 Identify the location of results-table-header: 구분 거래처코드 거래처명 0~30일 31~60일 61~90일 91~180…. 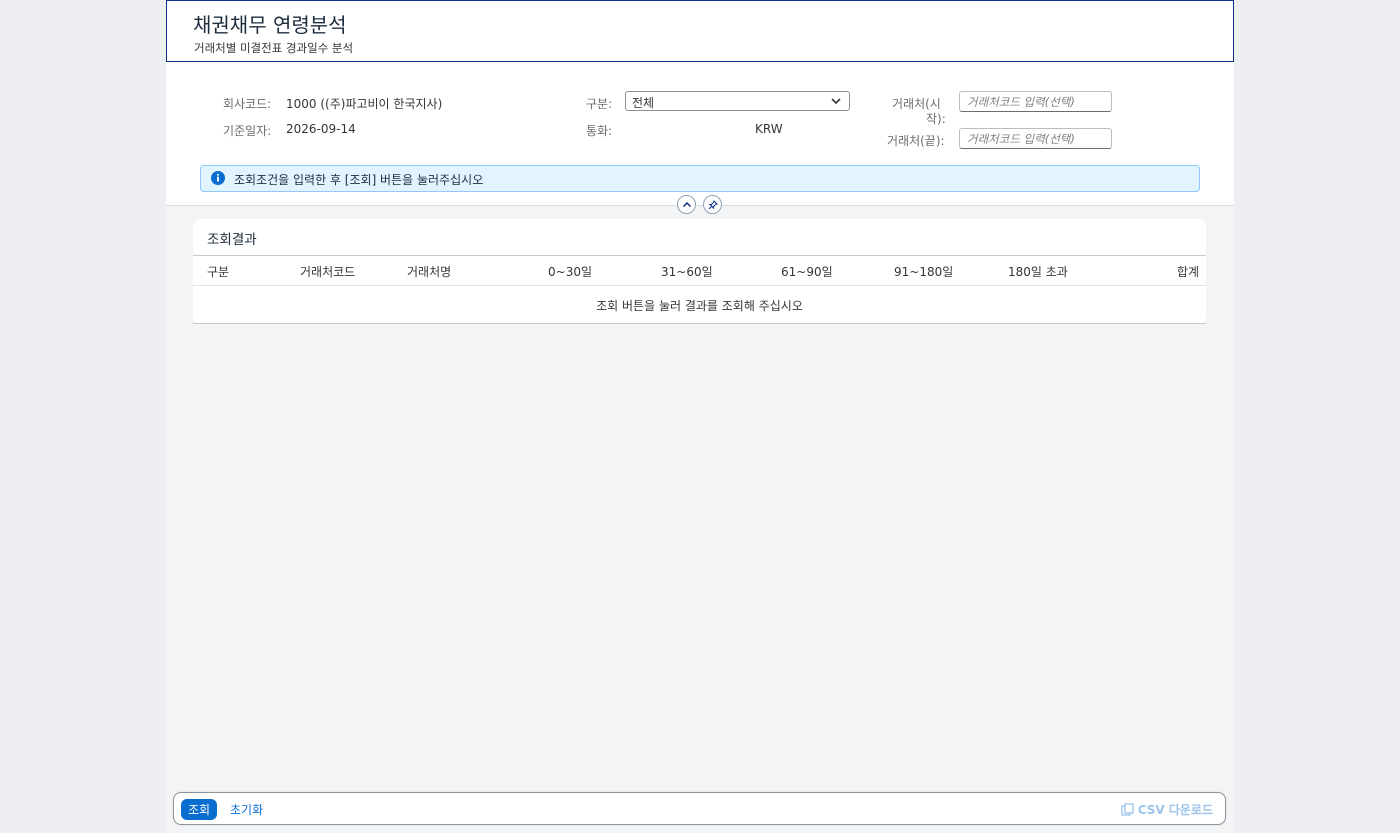
(699, 270).